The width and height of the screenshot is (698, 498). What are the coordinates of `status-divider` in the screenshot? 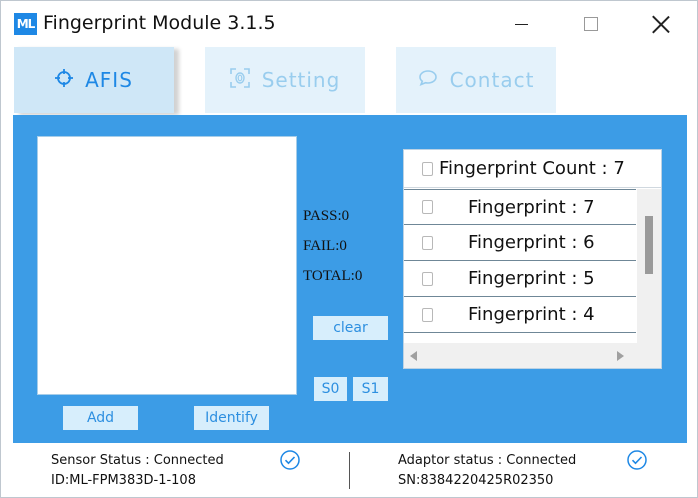 It's located at (349, 470).